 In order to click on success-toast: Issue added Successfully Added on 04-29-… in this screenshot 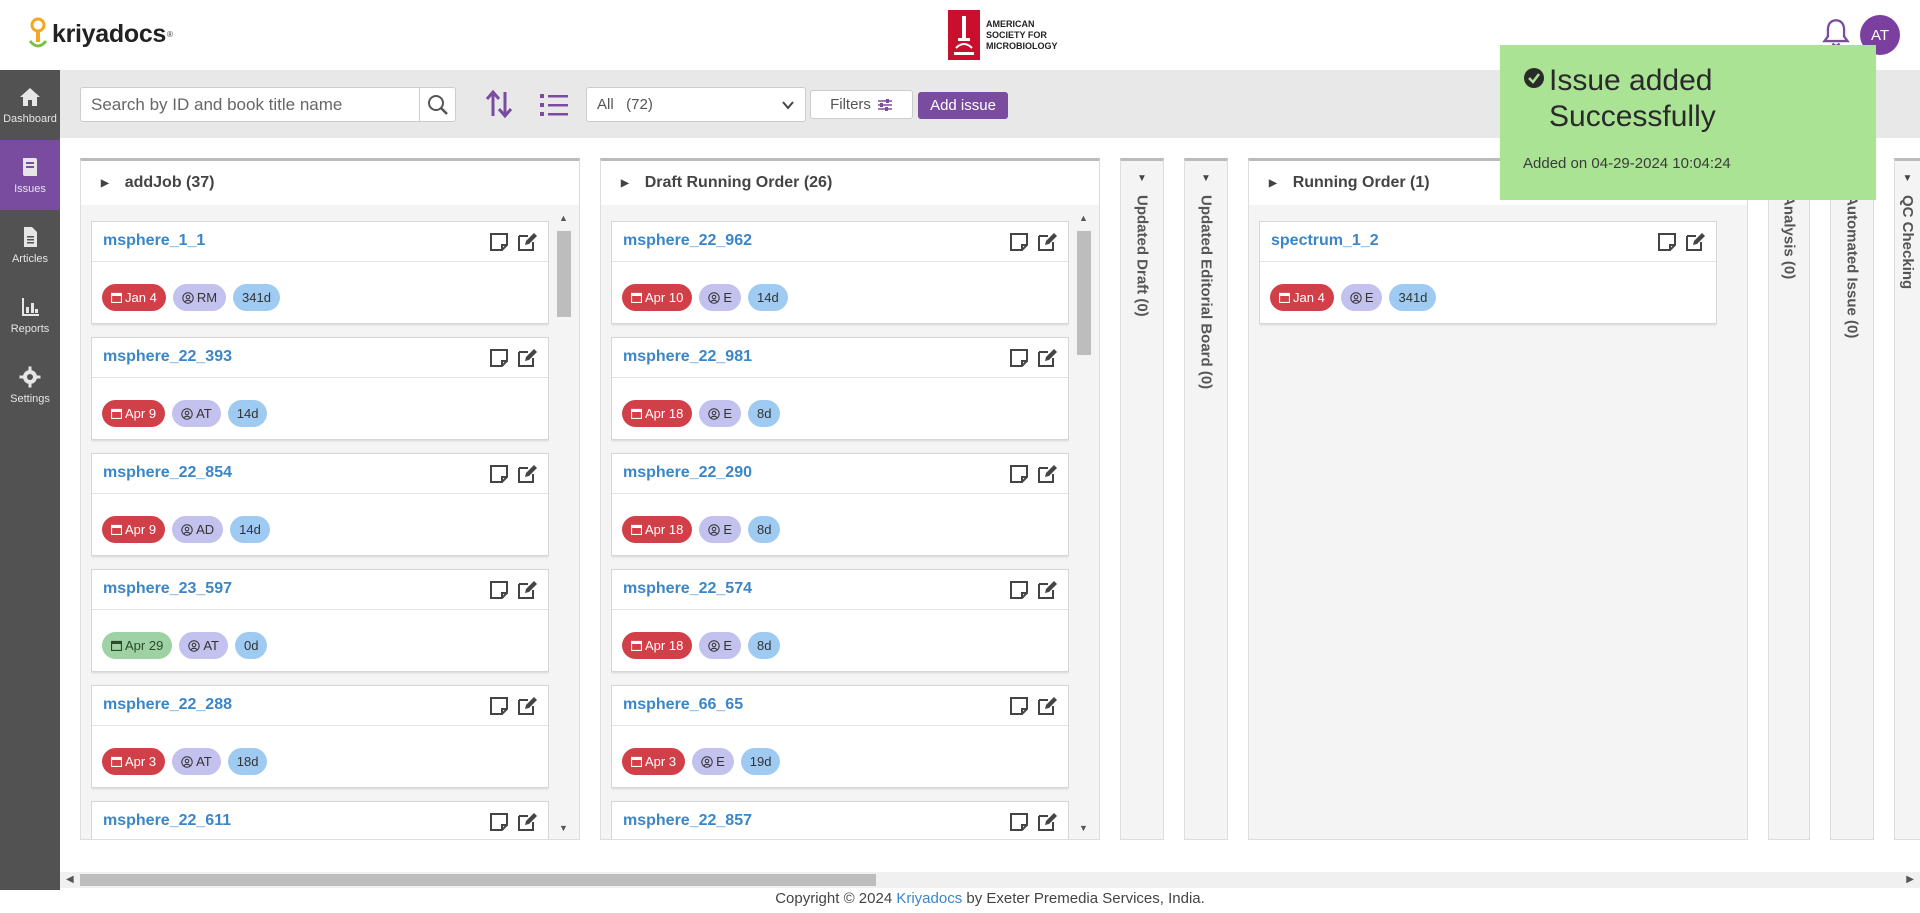, I will do `click(1688, 122)`.